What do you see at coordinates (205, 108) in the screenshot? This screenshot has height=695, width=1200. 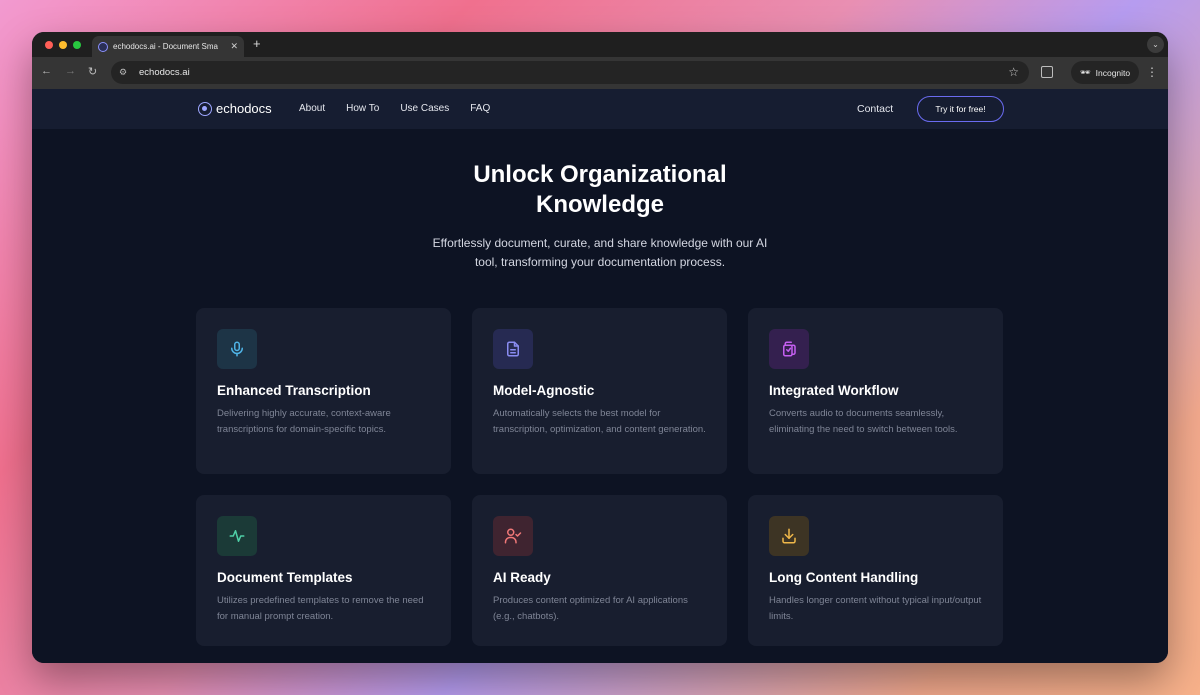 I see `echodocs-logo-icon` at bounding box center [205, 108].